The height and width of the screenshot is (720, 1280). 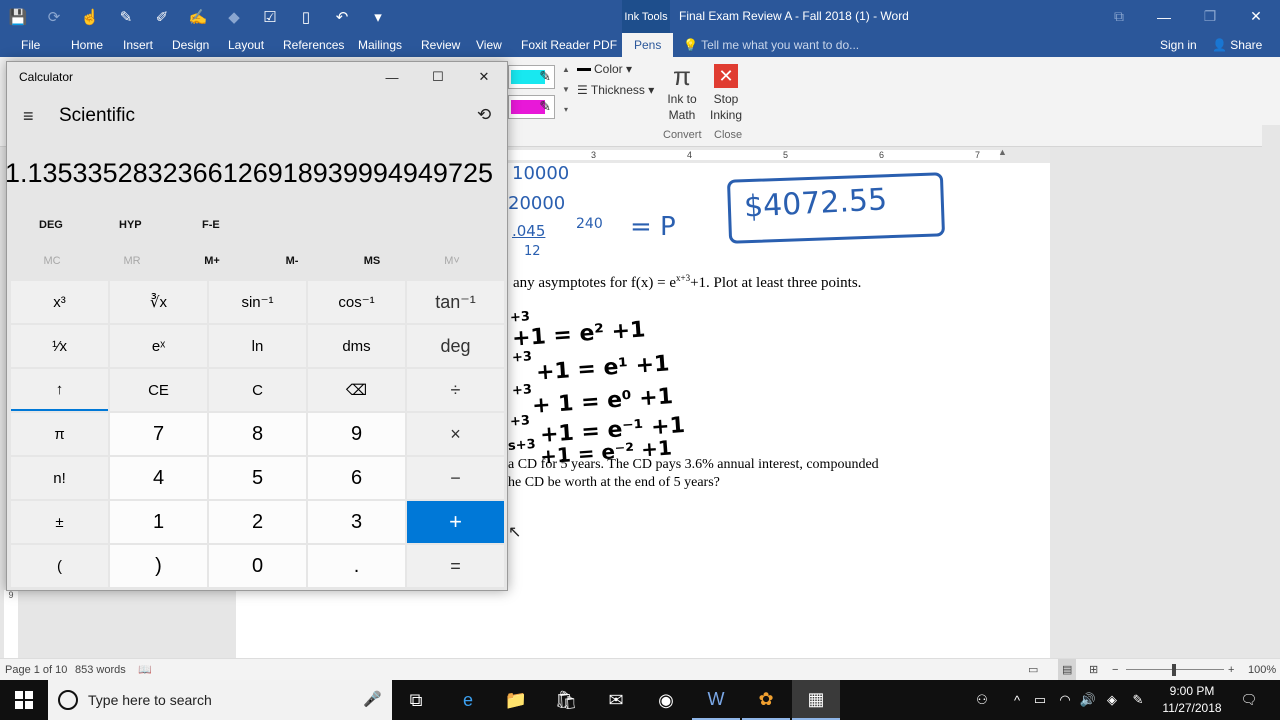 What do you see at coordinates (158, 522) in the screenshot?
I see `digit-1-button: 1` at bounding box center [158, 522].